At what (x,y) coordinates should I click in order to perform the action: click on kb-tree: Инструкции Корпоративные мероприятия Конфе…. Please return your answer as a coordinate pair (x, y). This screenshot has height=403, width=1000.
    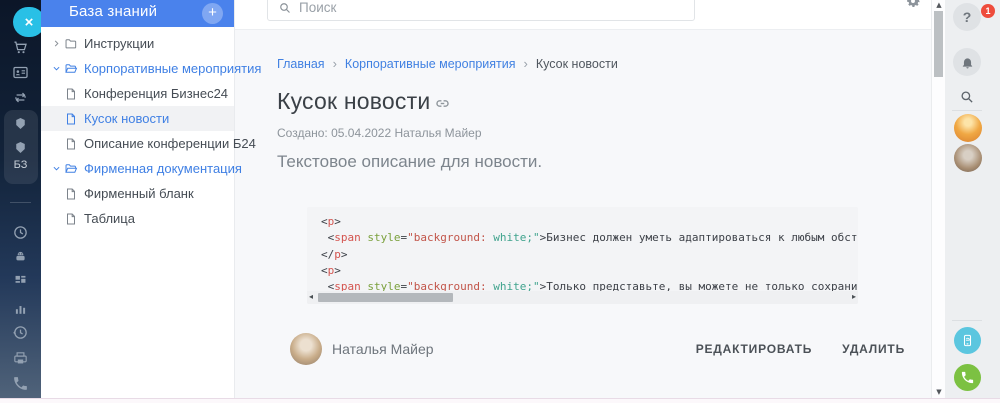
    Looking at the image, I should click on (151, 129).